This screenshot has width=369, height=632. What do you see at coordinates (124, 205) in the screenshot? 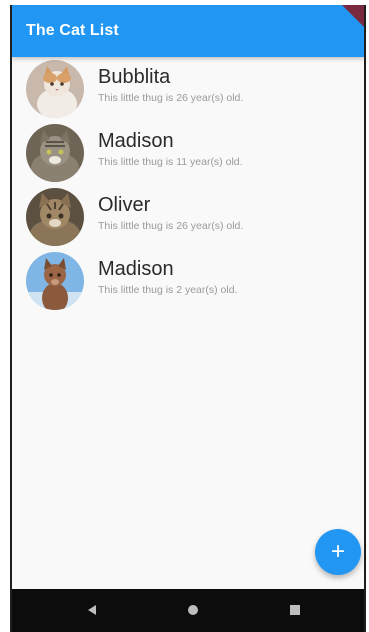
I see `cat-name: Oliver` at bounding box center [124, 205].